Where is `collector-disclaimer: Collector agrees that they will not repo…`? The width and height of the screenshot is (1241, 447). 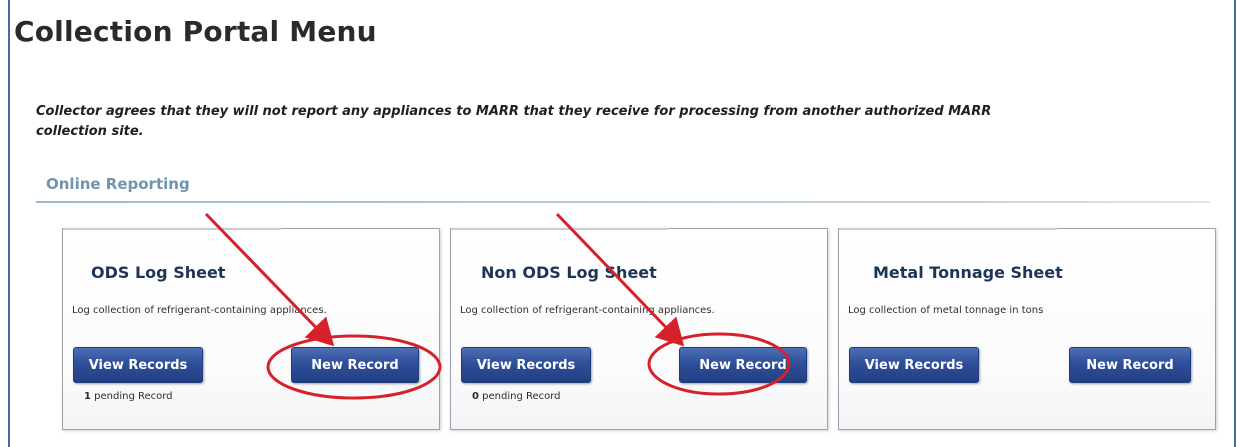 collector-disclaimer: Collector agrees that they will not repo… is located at coordinates (514, 121).